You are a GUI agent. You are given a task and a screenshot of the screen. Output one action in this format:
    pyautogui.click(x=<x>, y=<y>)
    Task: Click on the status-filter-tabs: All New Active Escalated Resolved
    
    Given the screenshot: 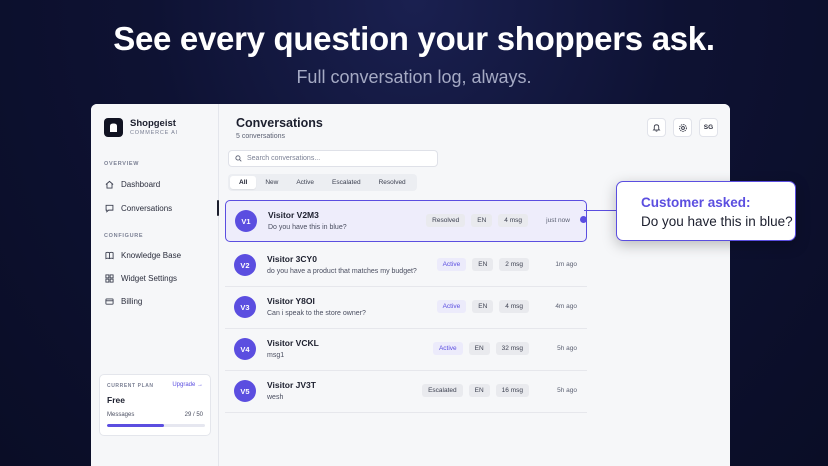 What is the action you would take?
    pyautogui.click(x=322, y=182)
    